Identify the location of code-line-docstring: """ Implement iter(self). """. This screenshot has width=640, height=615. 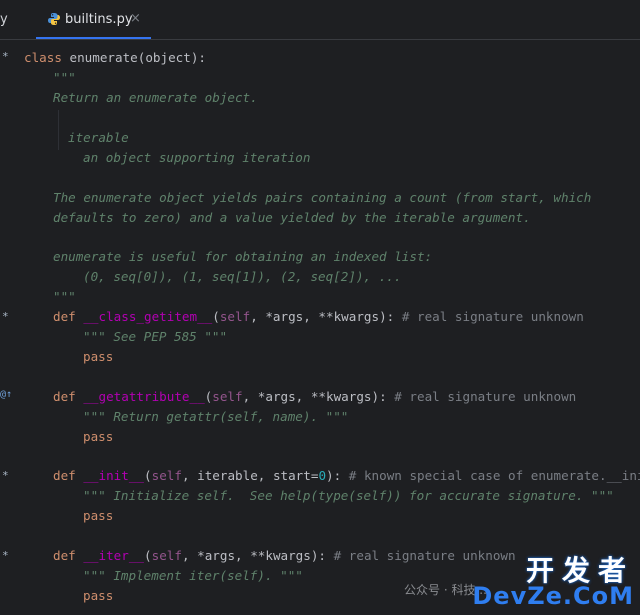
(193, 575).